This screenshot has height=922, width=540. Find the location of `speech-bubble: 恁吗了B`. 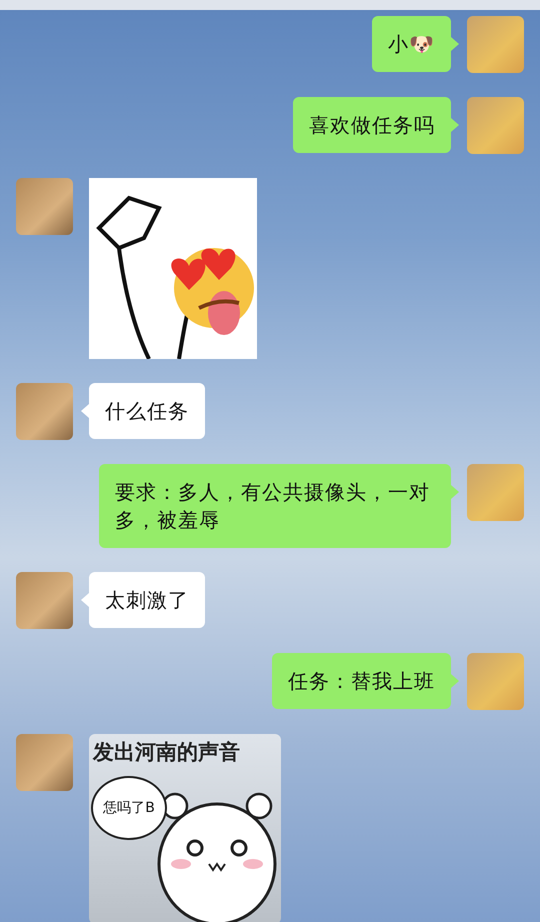

speech-bubble: 恁吗了B is located at coordinates (129, 808).